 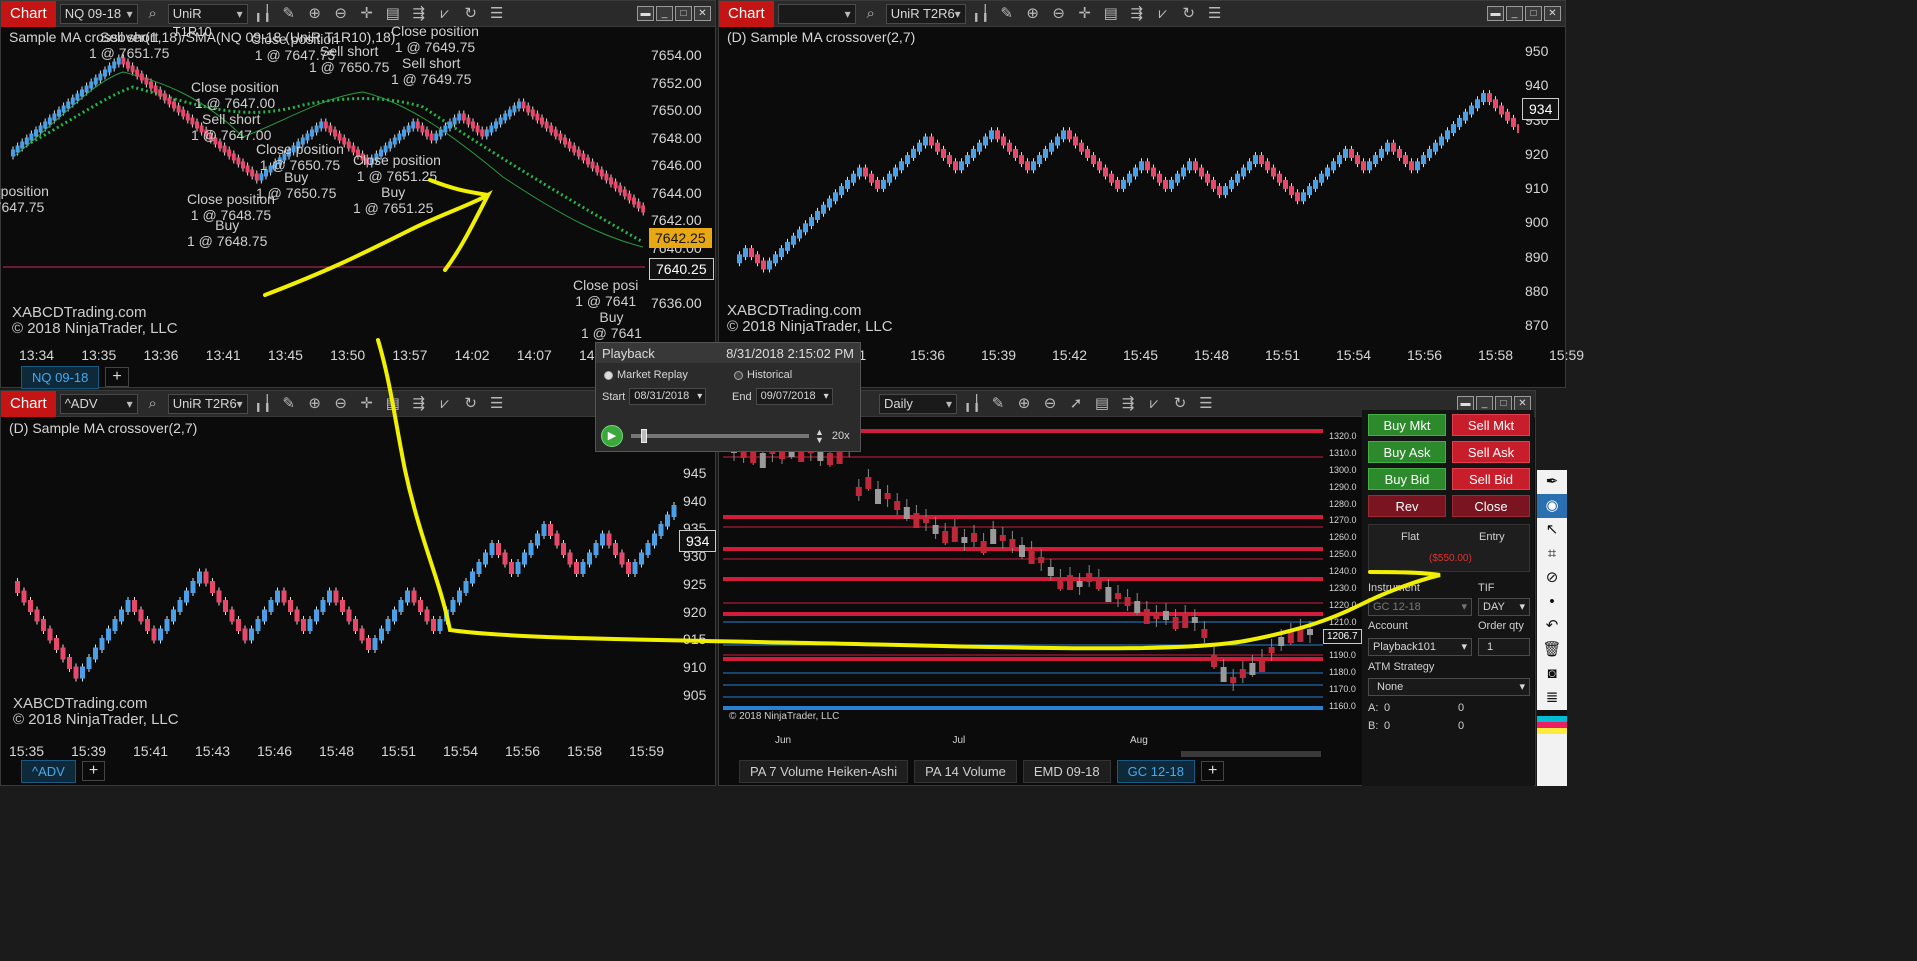 I want to click on undo-icon: ↶, so click(x=1552, y=626).